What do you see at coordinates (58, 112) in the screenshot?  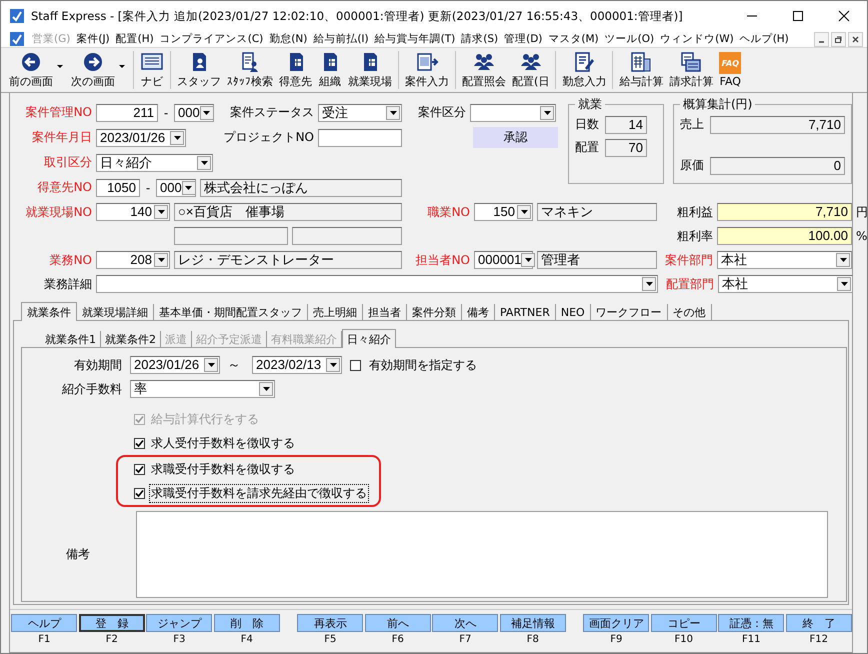 I see `field-label: 案件管理NO` at bounding box center [58, 112].